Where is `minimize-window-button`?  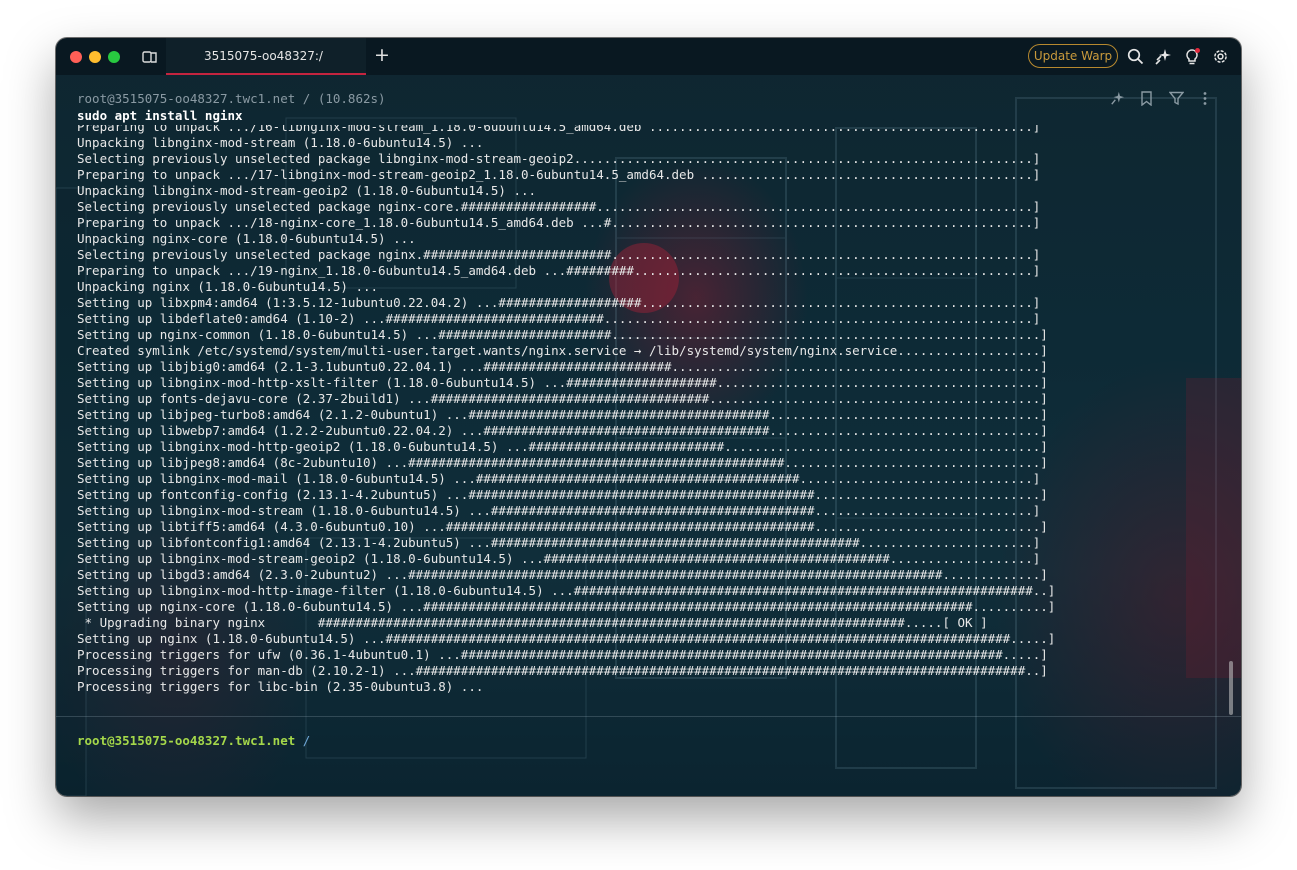 minimize-window-button is located at coordinates (95, 57).